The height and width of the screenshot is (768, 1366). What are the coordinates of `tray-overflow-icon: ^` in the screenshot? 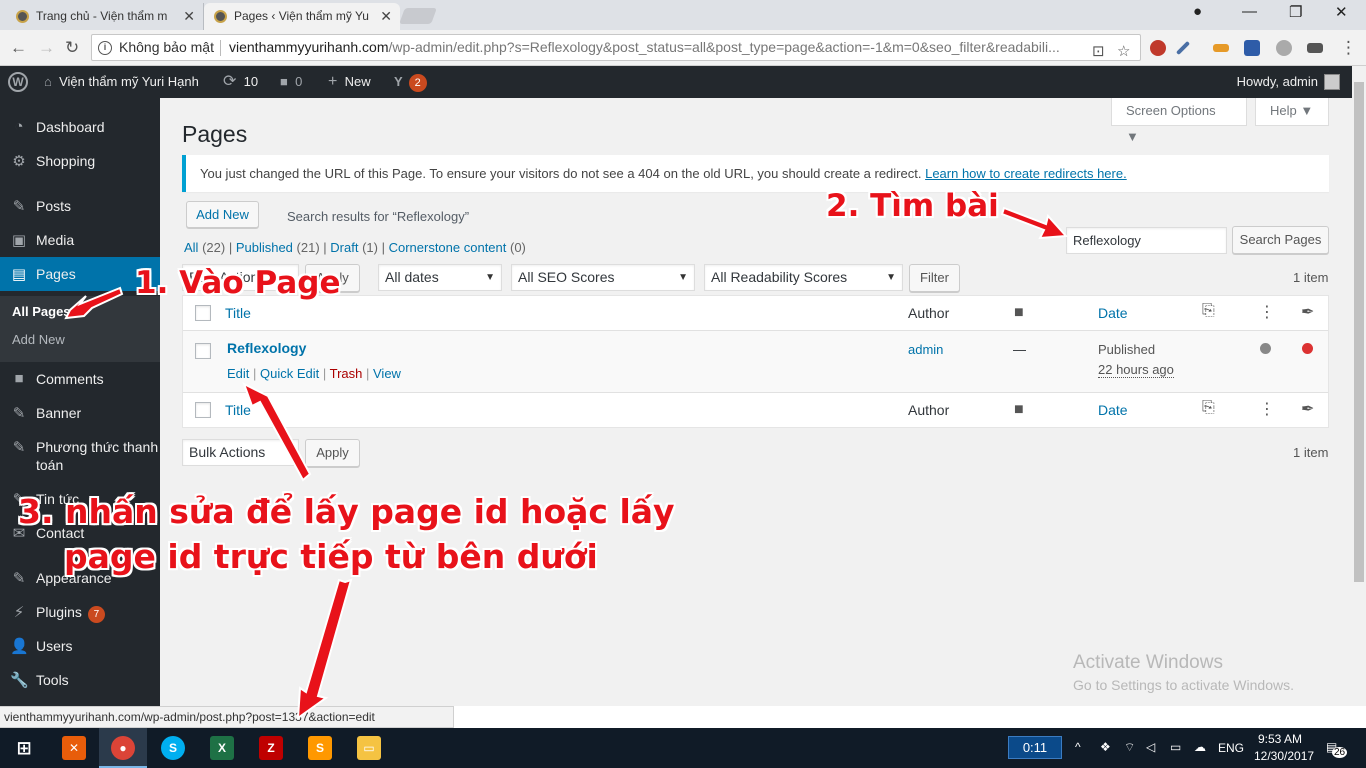 It's located at (1078, 747).